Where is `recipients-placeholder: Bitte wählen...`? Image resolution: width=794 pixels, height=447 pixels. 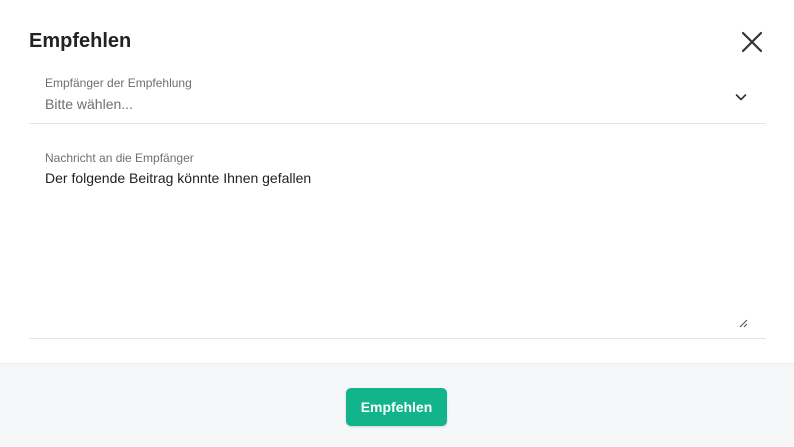
recipients-placeholder: Bitte wählen... is located at coordinates (89, 104).